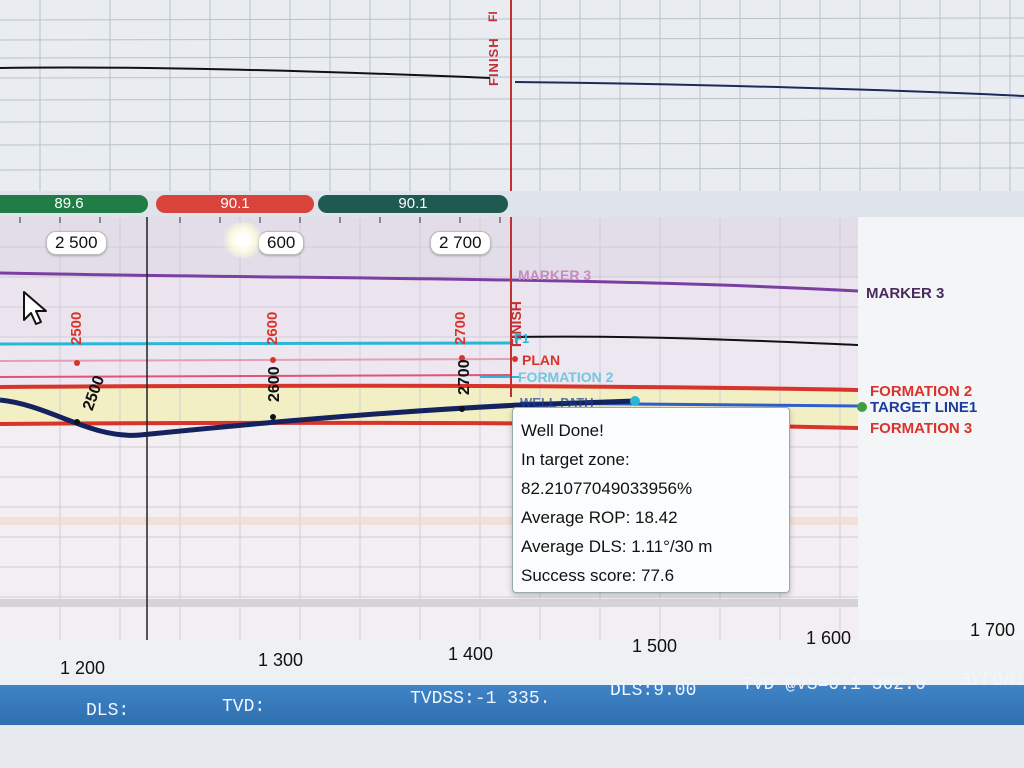  I want to click on bottom-panel, so click(512, 746).